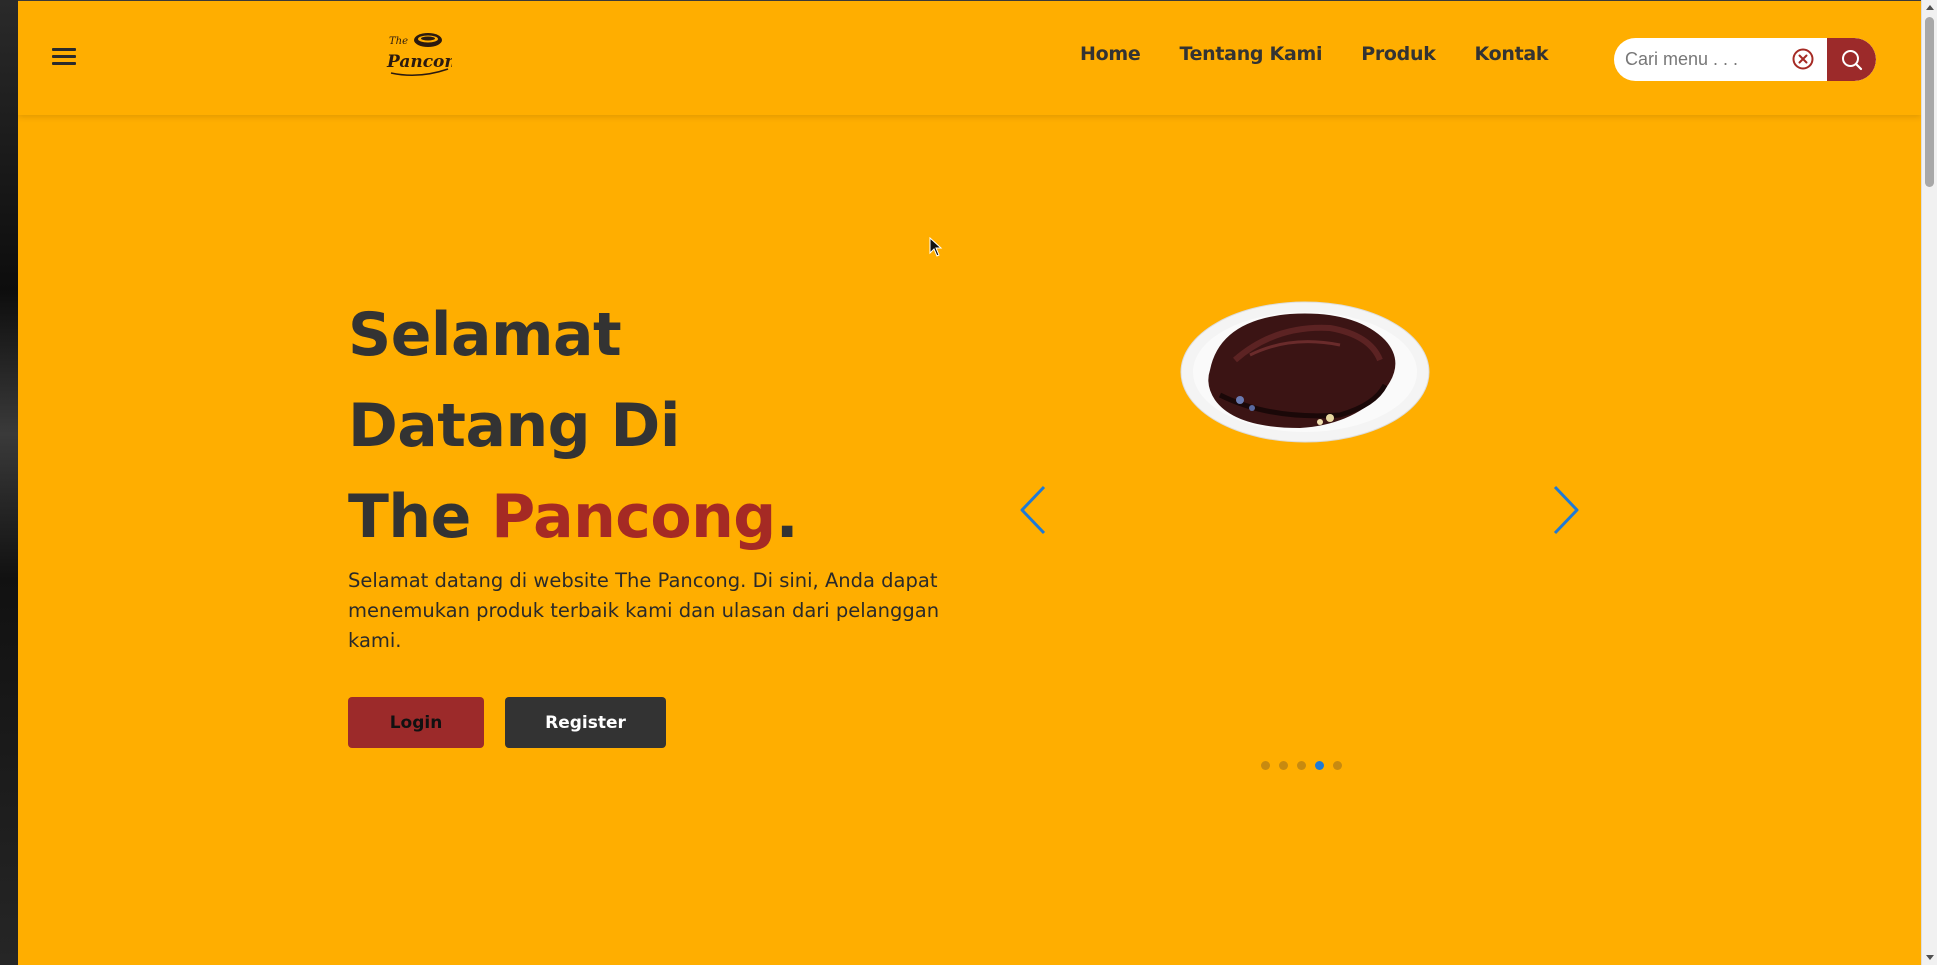 Image resolution: width=1937 pixels, height=965 pixels. What do you see at coordinates (1033, 510) in the screenshot?
I see `chevron-left-icon` at bounding box center [1033, 510].